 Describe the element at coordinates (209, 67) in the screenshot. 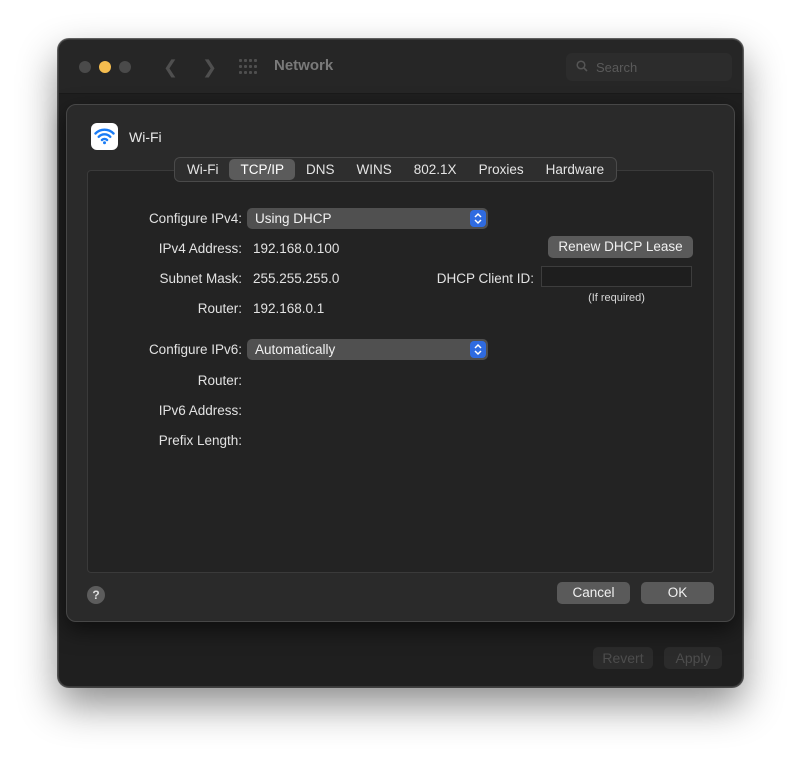

I see `forward-arrow-icon: ❯` at that location.